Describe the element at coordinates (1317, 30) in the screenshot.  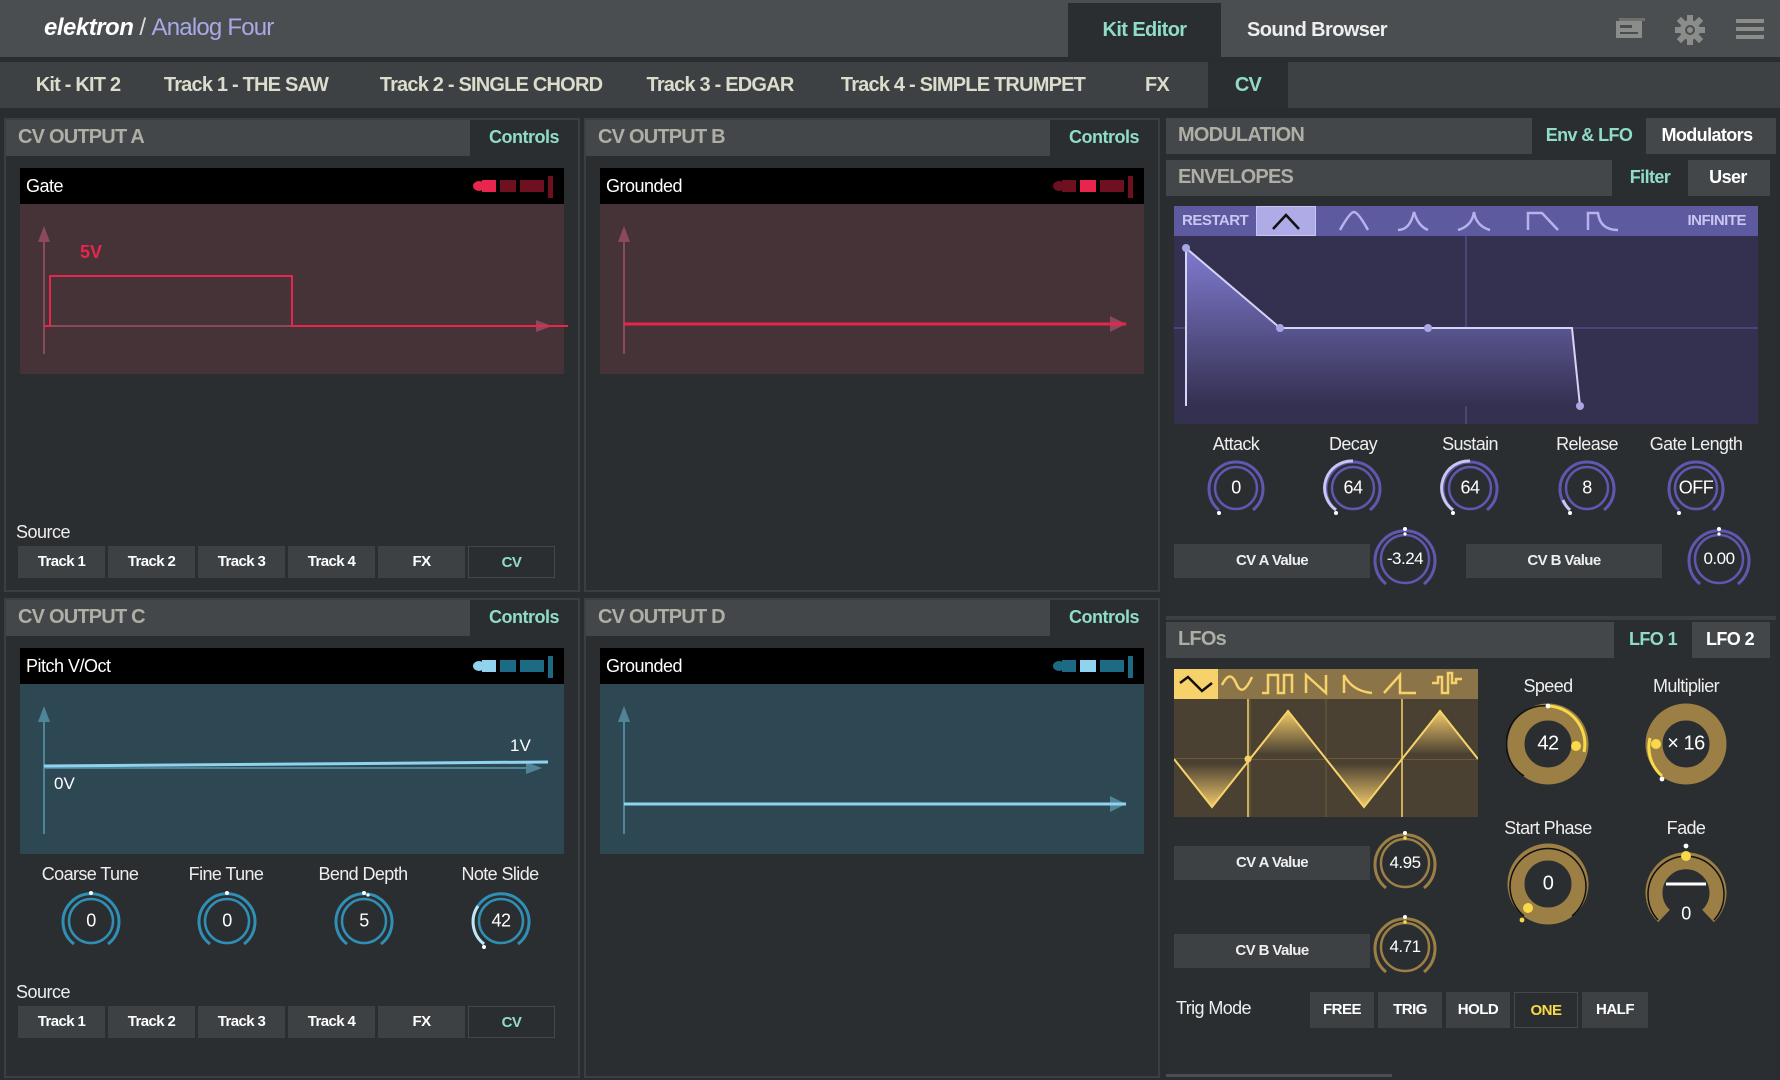
I see `tab-sound-browser: Sound Browser` at that location.